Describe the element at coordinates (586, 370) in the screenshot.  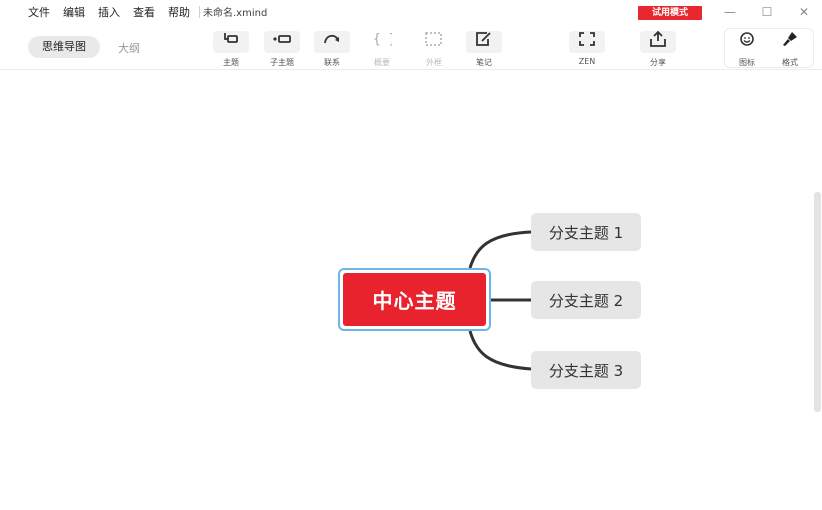
I see `branch-topic-3: 分支主题 3` at that location.